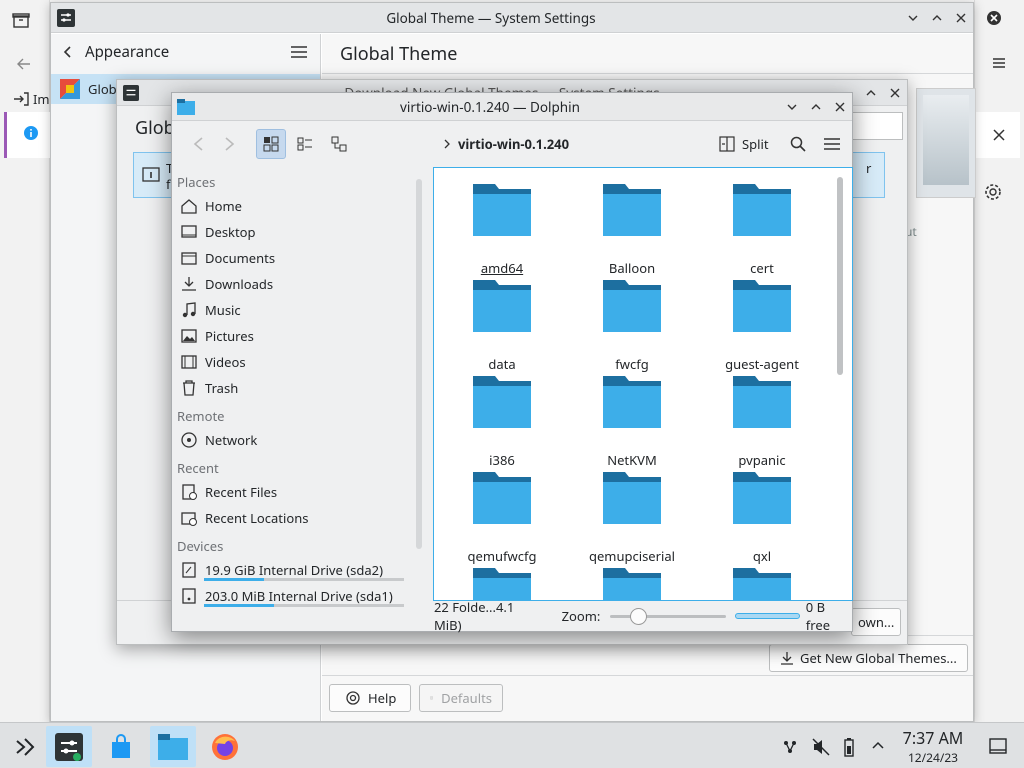 This screenshot has width=1024, height=768. Describe the element at coordinates (229, 144) in the screenshot. I see `forward-button` at that location.